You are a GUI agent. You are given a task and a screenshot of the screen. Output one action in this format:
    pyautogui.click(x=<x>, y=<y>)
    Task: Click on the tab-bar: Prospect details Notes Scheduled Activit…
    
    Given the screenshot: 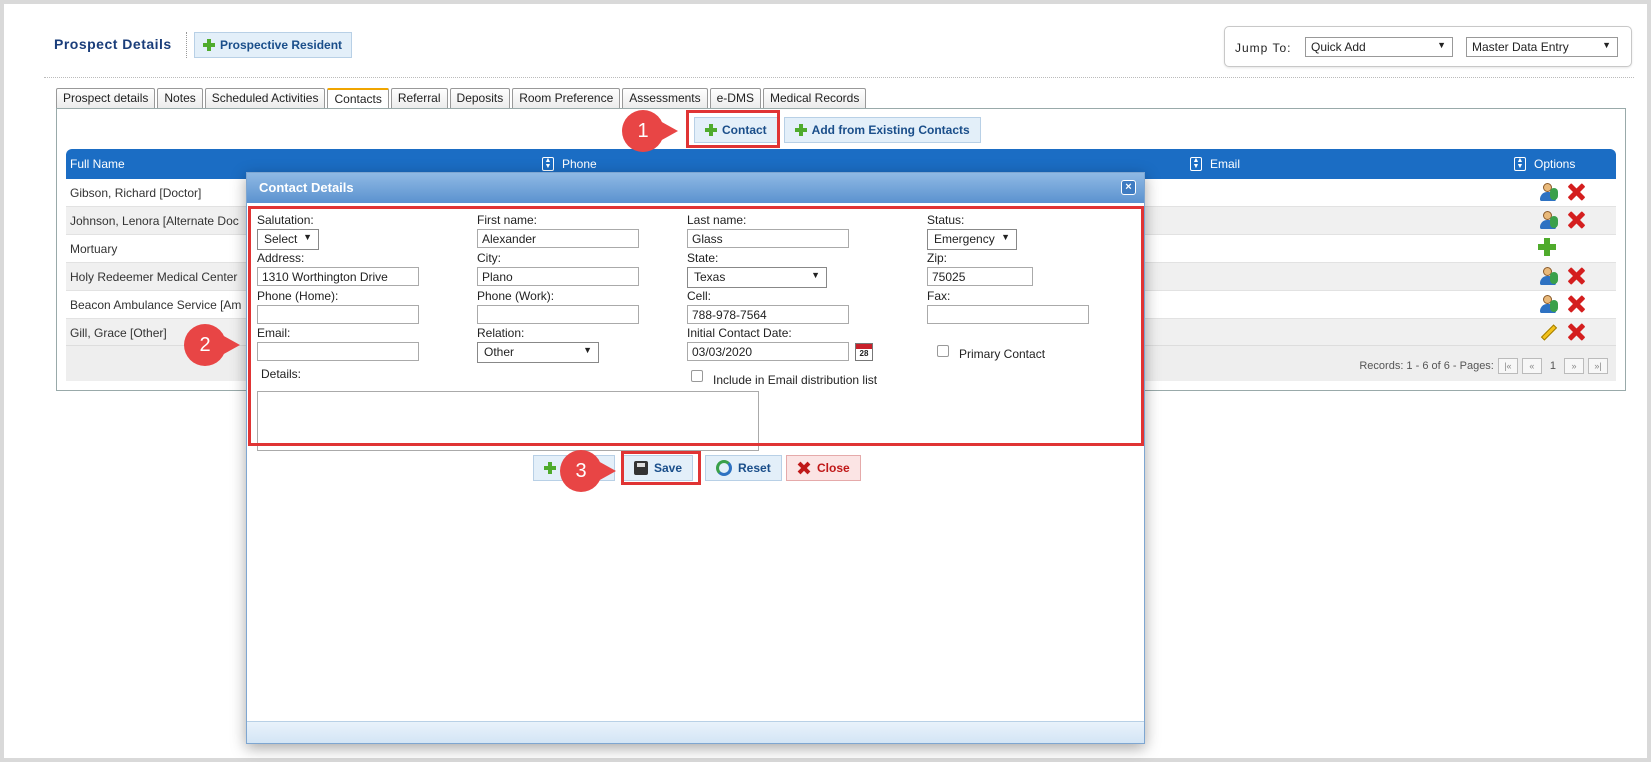 What is the action you would take?
    pyautogui.click(x=461, y=98)
    